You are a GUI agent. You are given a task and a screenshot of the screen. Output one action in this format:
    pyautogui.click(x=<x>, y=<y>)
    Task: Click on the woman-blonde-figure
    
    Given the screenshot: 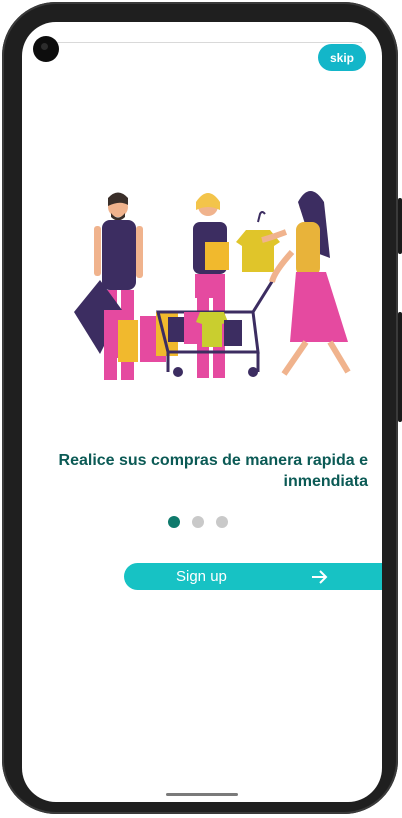 What is the action you would take?
    pyautogui.click(x=211, y=285)
    